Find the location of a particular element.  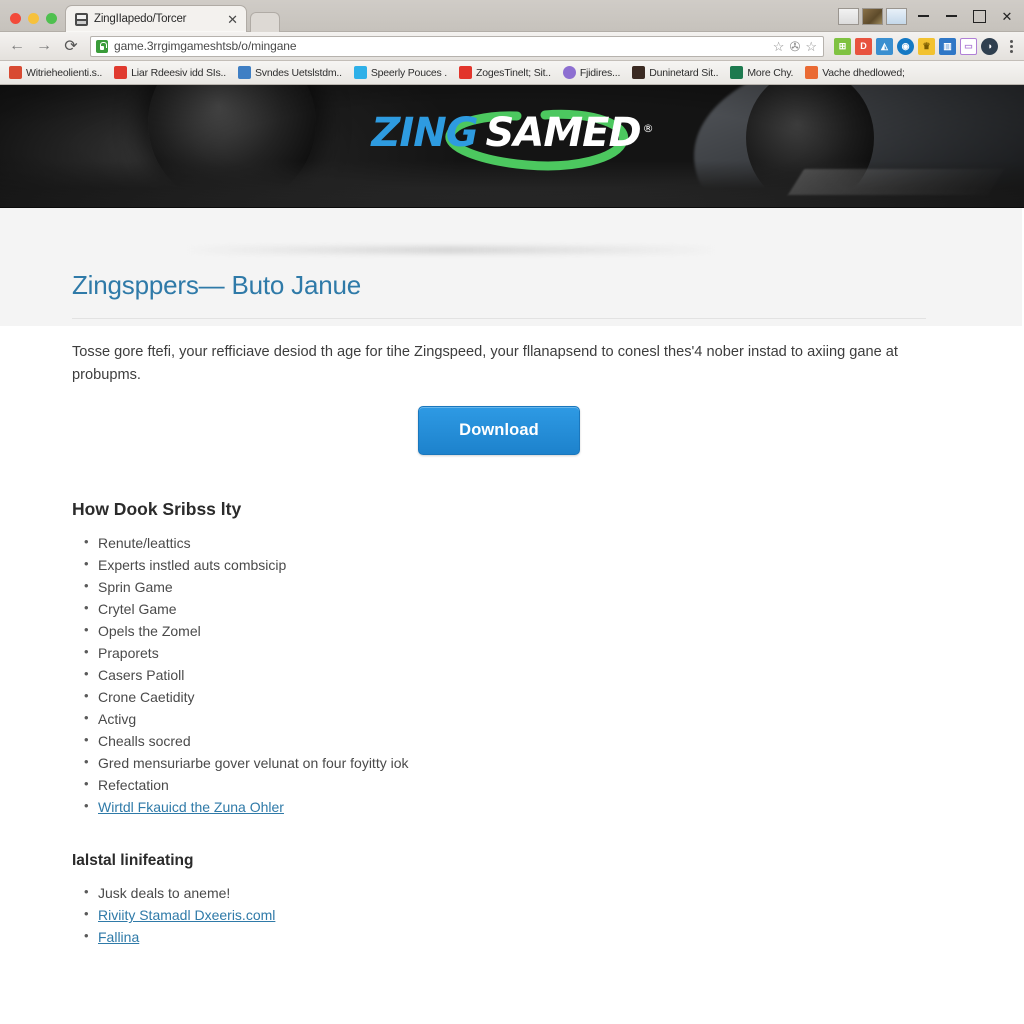

list-item: Fallina is located at coordinates (518, 936).